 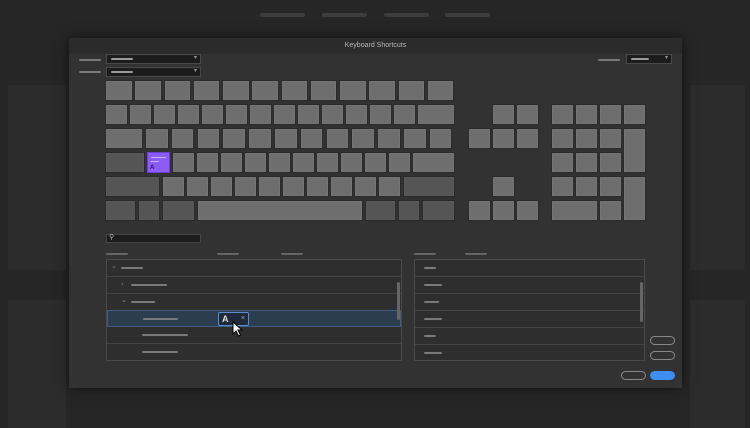 What do you see at coordinates (254, 302) in the screenshot?
I see `table-row: ⌄` at bounding box center [254, 302].